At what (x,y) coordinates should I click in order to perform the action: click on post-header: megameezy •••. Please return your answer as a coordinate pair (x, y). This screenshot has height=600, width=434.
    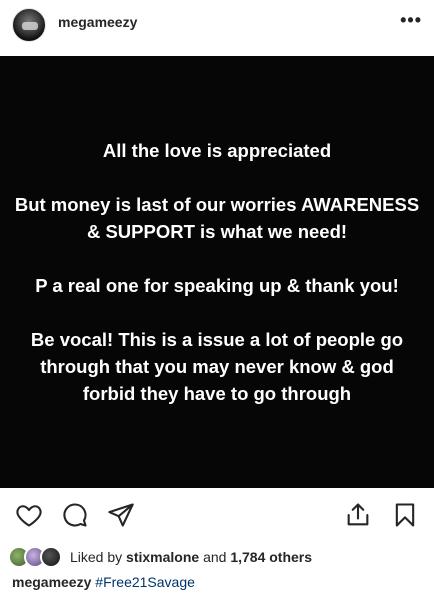
    Looking at the image, I should click on (217, 28).